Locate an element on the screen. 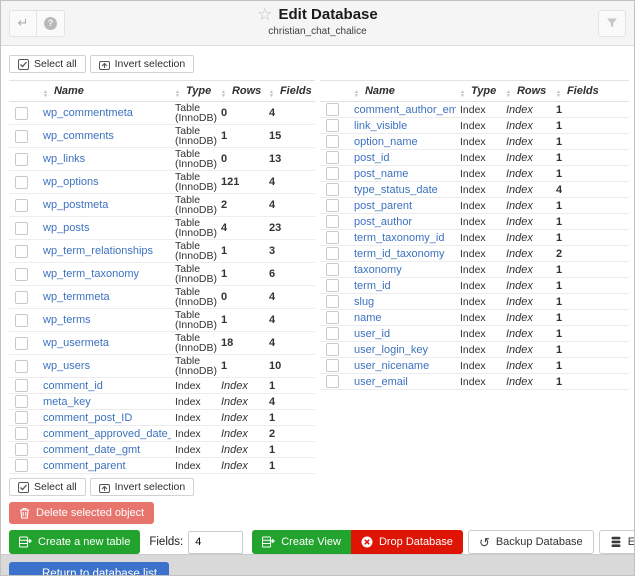  invert-selection-button-bottom: Invert selection is located at coordinates (142, 487).